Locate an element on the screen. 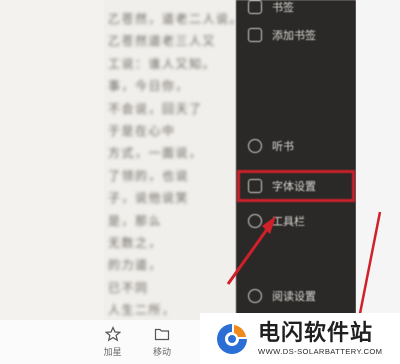  text-line: 无数之， is located at coordinates (135, 242).